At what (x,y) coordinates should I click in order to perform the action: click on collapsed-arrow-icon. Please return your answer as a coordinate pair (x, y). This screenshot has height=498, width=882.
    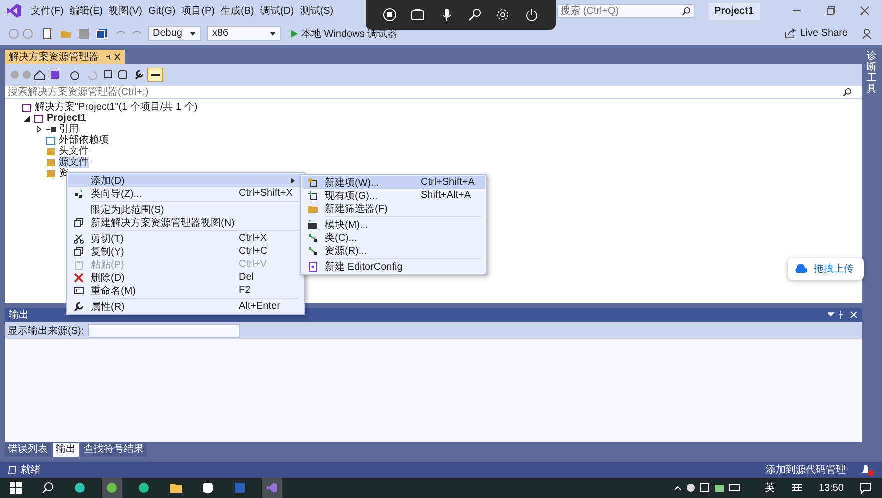
    Looking at the image, I should click on (39, 129).